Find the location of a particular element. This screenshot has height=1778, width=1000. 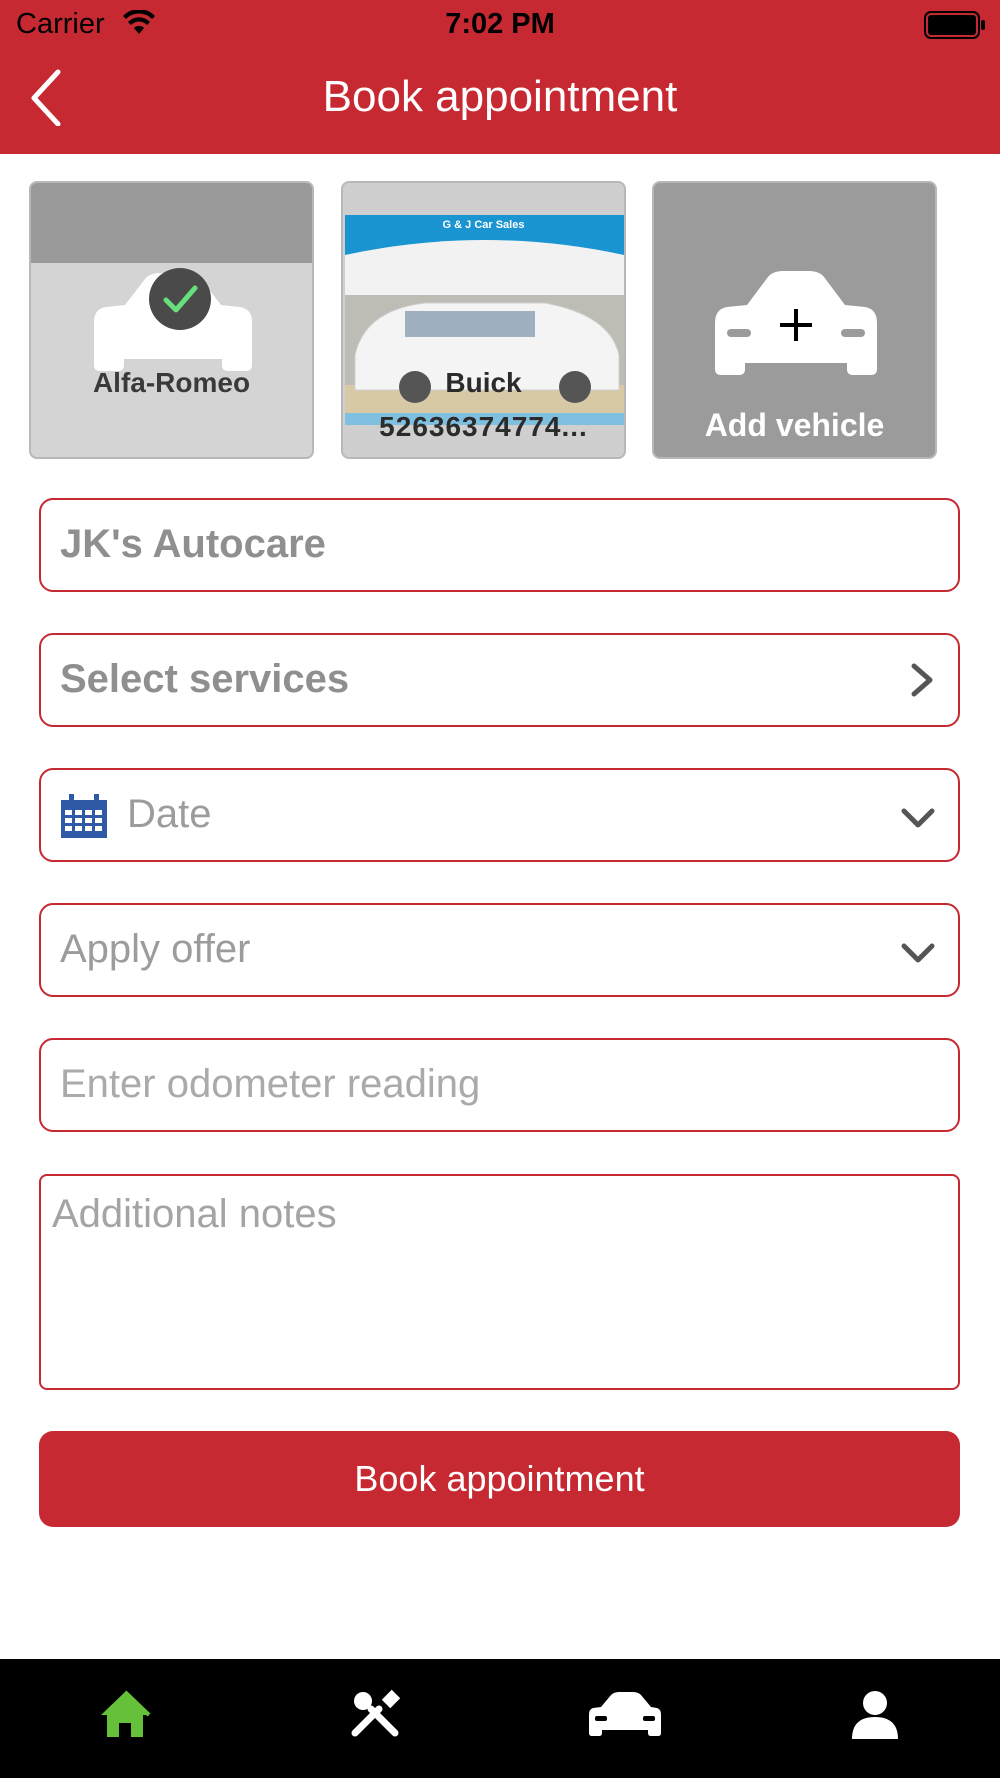

selected-check-icon is located at coordinates (180, 299).